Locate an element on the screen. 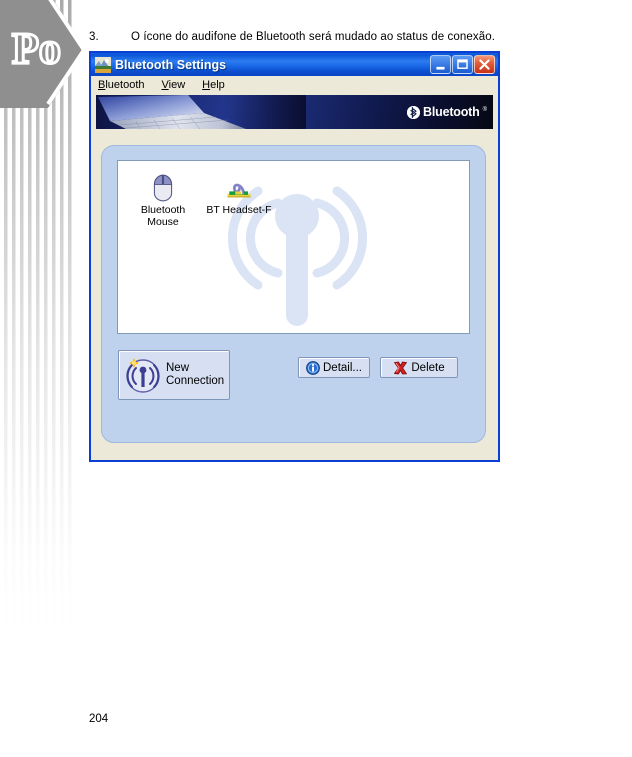 This screenshot has height=757, width=632. window-title: Bluetooth Settings is located at coordinates (171, 64).